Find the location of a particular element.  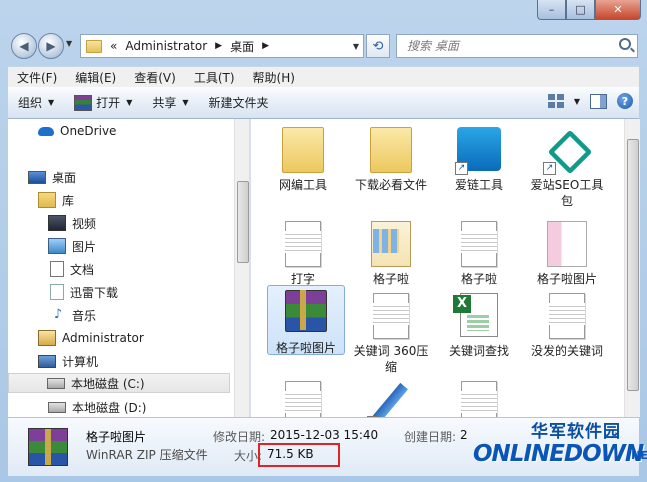

address-bar: « Administrator ▶ 桌面 ▶ ▼ is located at coordinates (222, 46).